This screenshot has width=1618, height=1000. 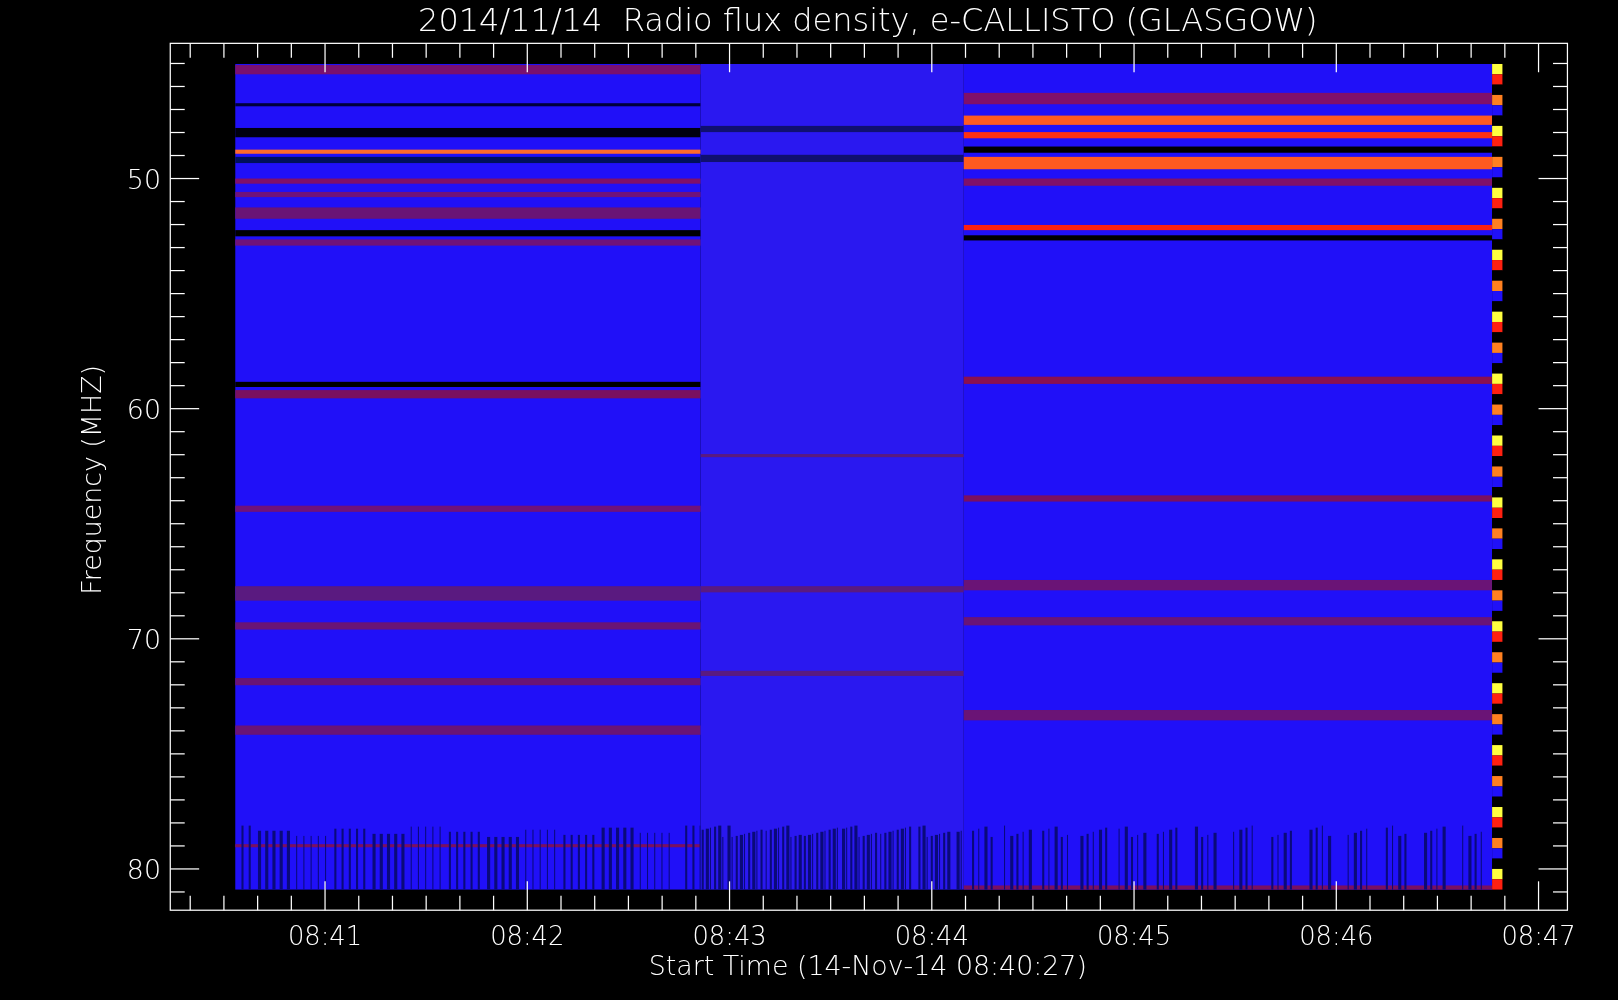 I want to click on tick-label: 50, so click(x=143, y=179).